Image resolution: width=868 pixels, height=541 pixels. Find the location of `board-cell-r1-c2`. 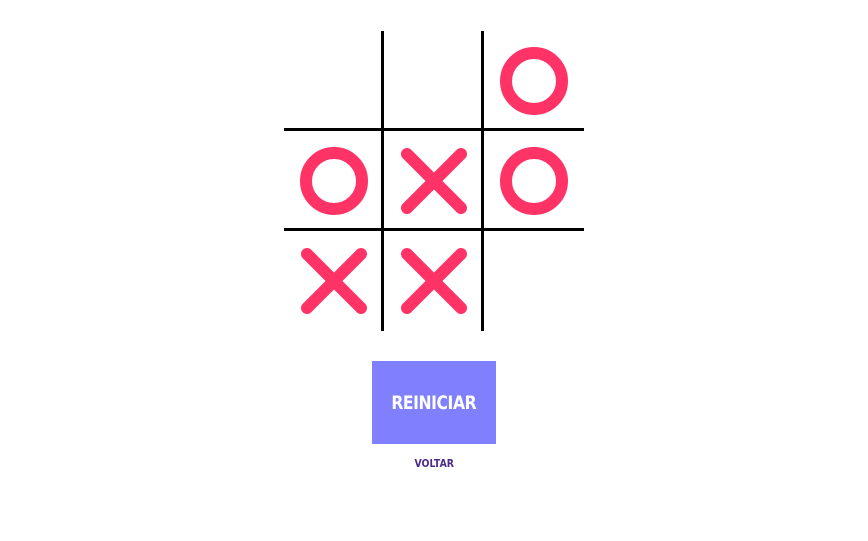

board-cell-r1-c2 is located at coordinates (434, 81).